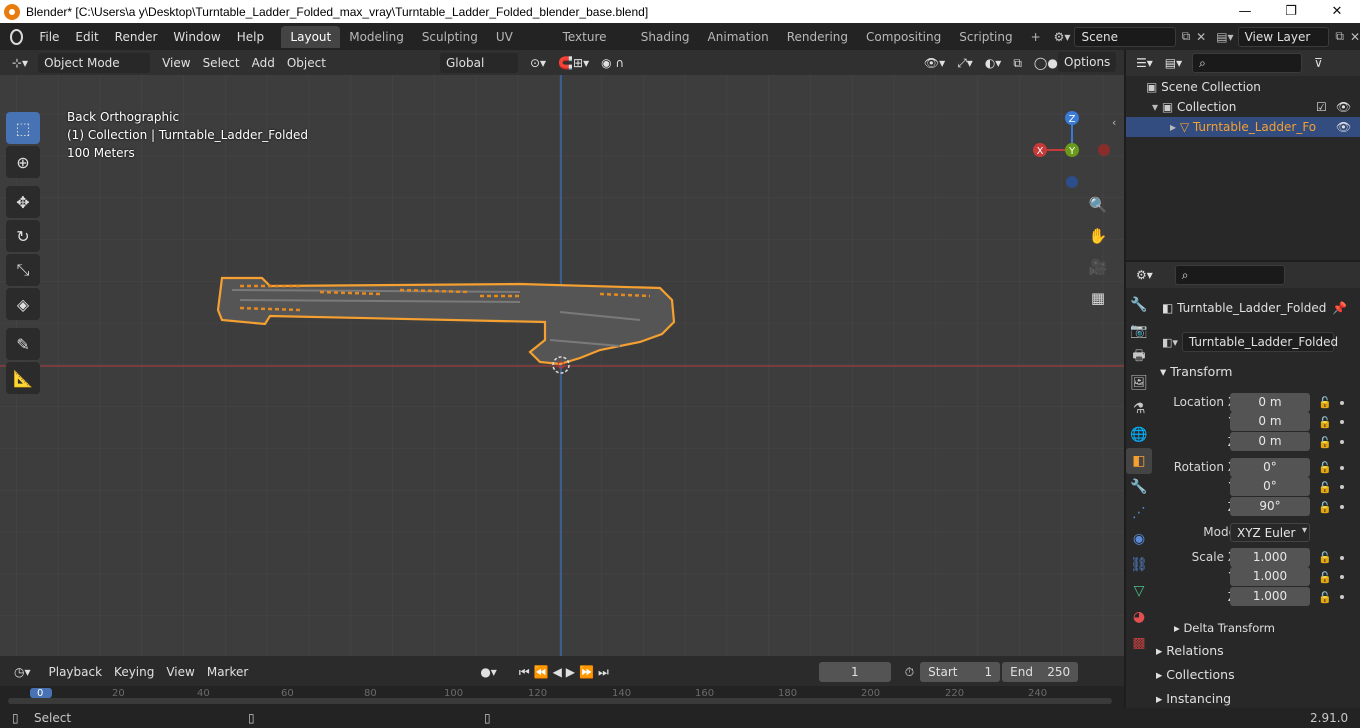 This screenshot has width=1360, height=728. I want to click on view-layer-selector: View Layer, so click(1283, 36).